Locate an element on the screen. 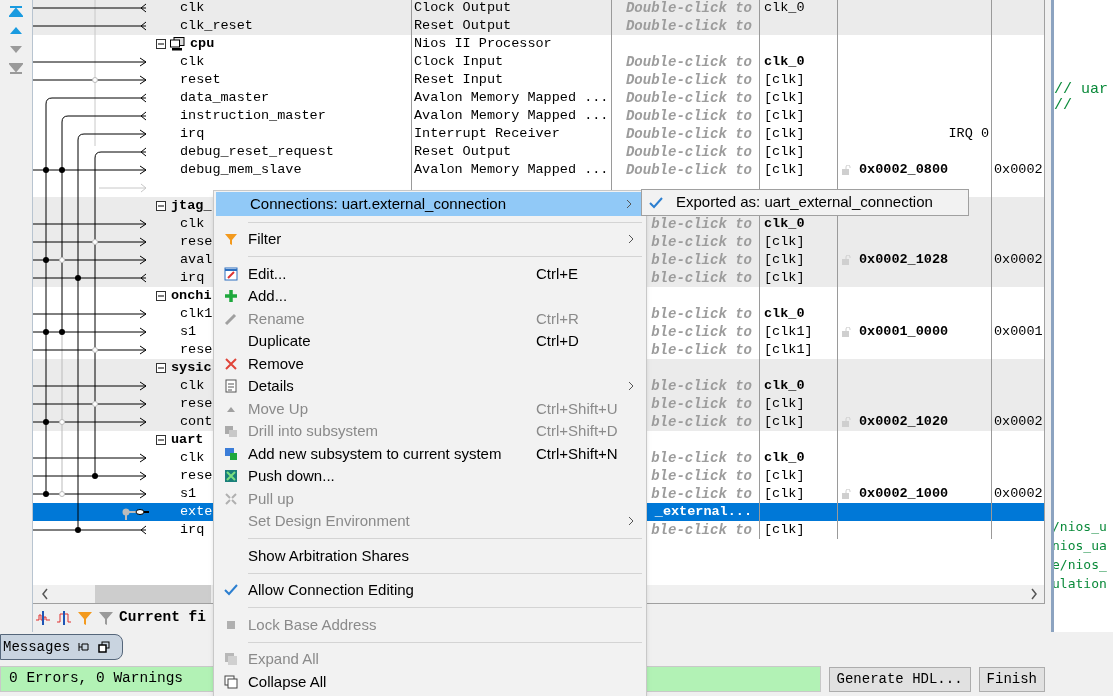  code-line: nios_ua is located at coordinates (1081, 546).